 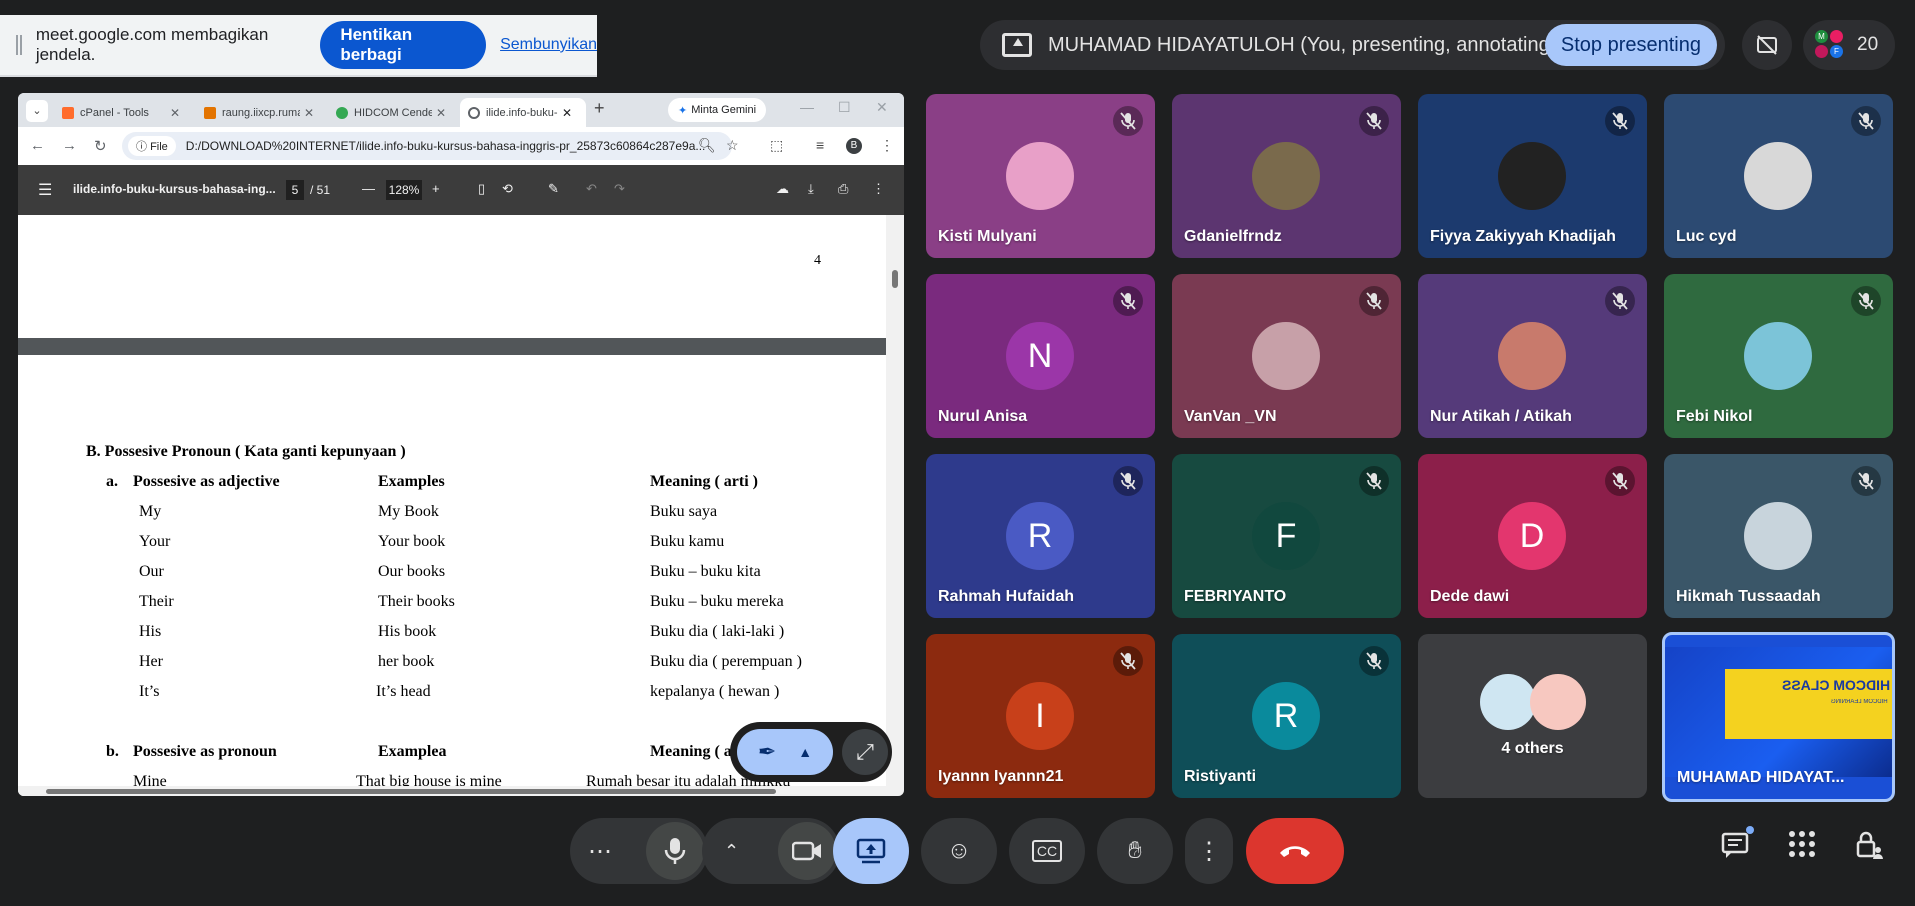 What do you see at coordinates (1706, 236) in the screenshot?
I see `participant-name: Luc cyd` at bounding box center [1706, 236].